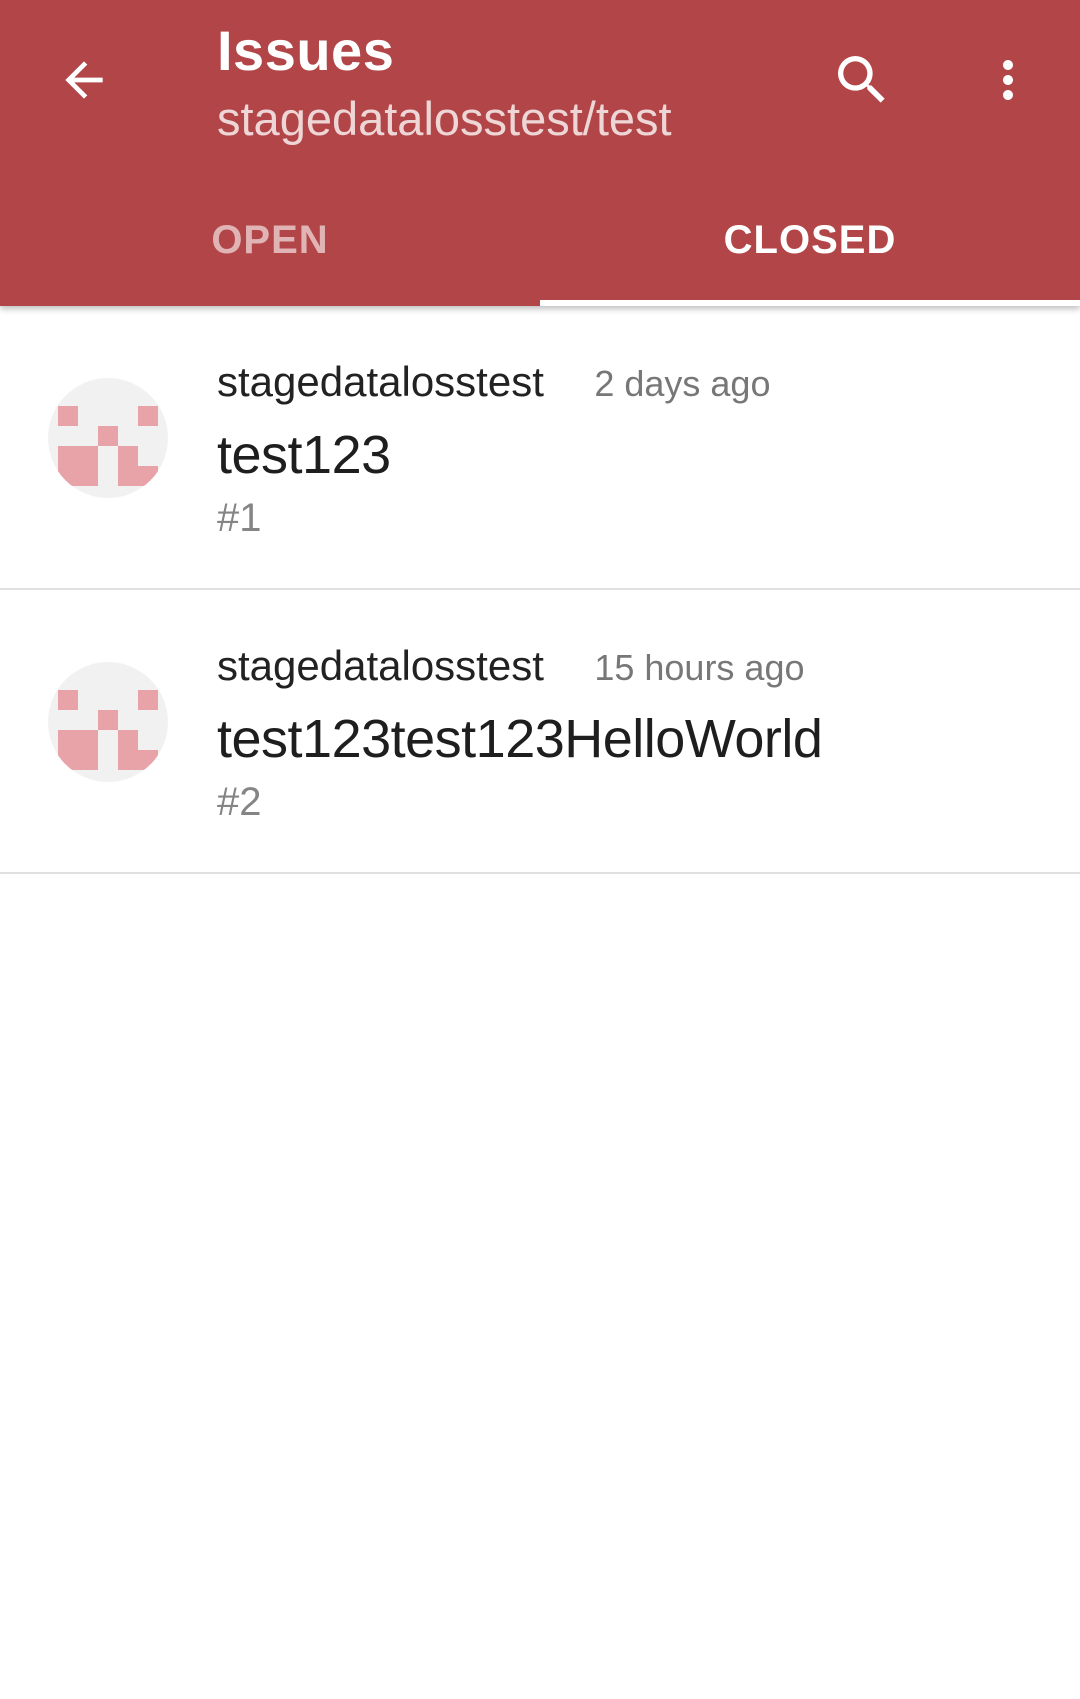 The width and height of the screenshot is (1080, 1699). I want to click on title-block: Issues stagedatalosstest/test, so click(444, 83).